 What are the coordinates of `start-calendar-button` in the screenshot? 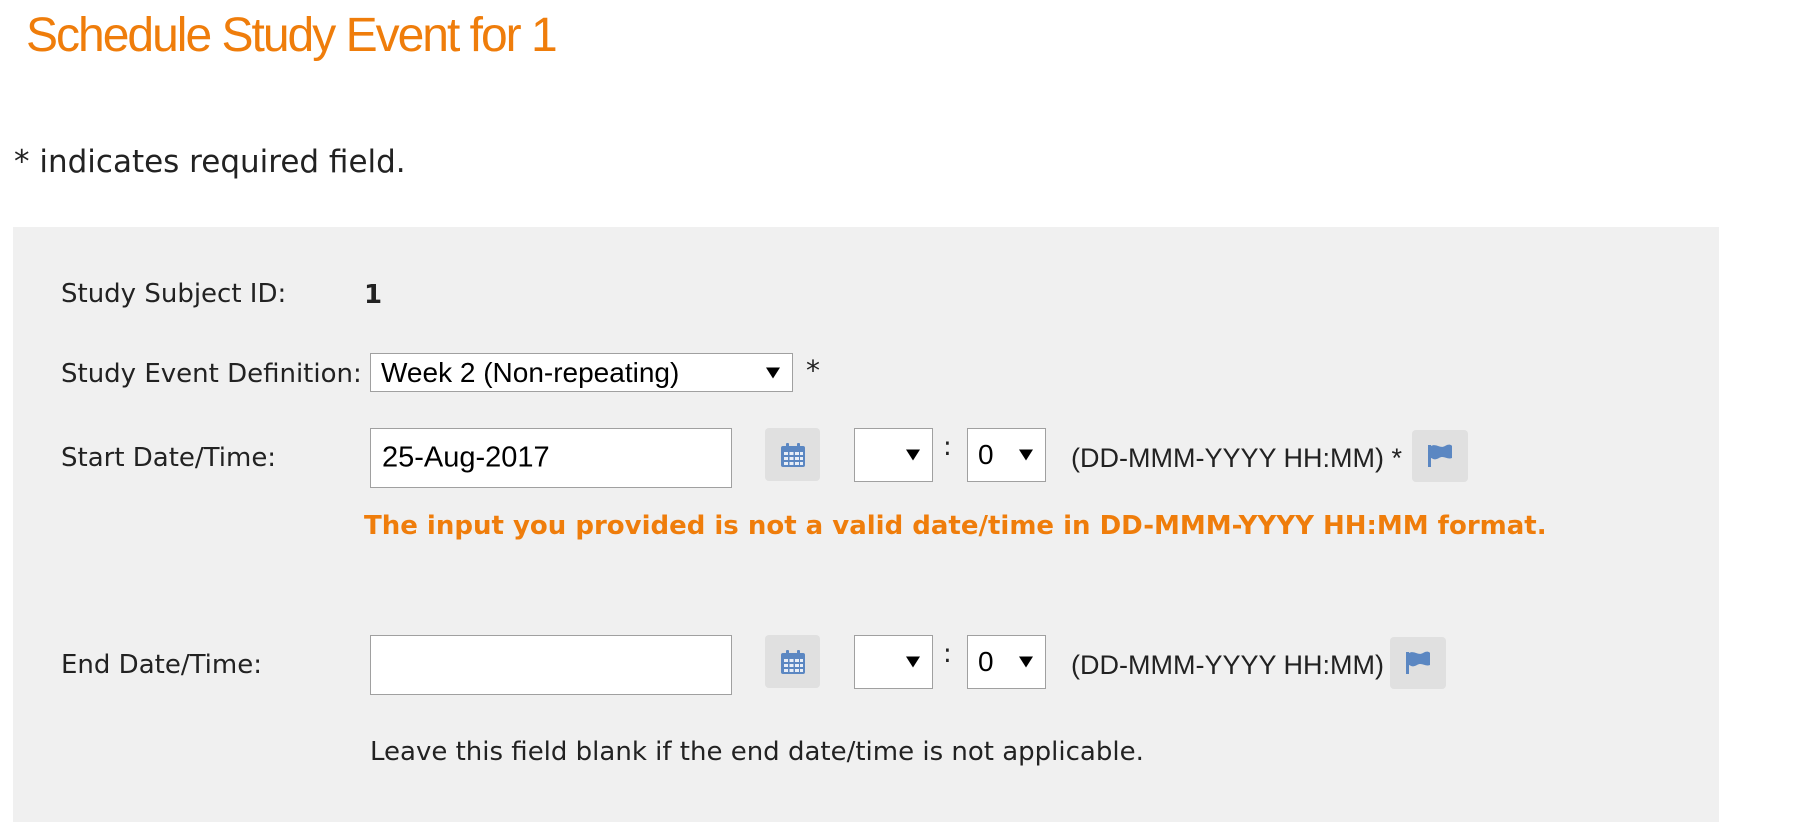 It's located at (792, 454).